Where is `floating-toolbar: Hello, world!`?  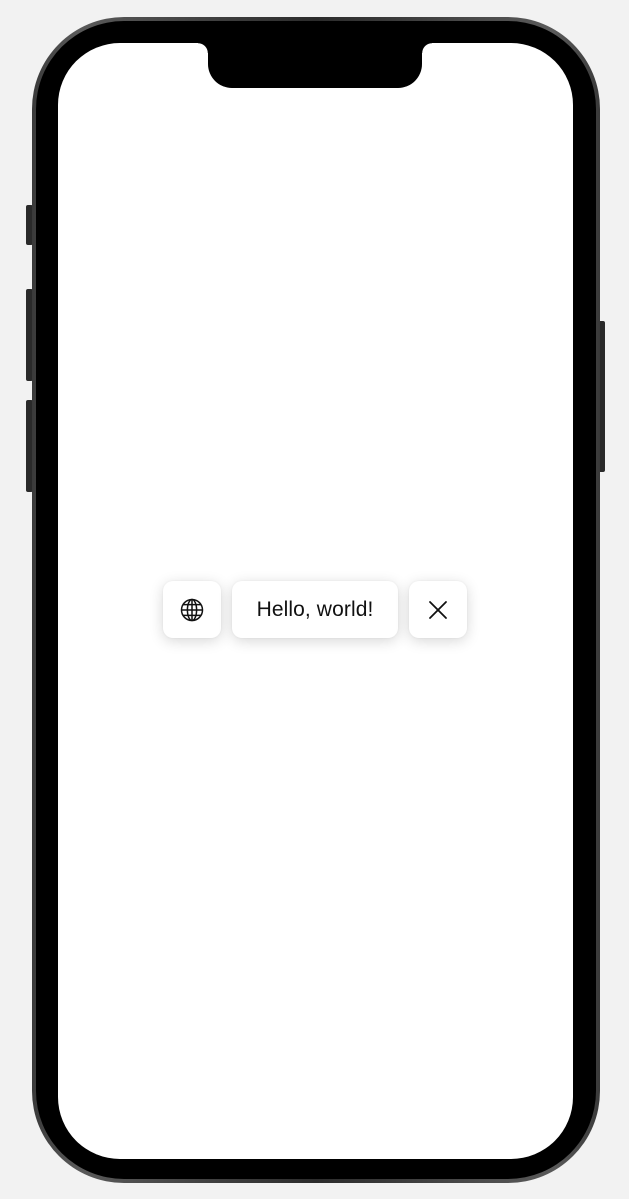 floating-toolbar: Hello, world! is located at coordinates (315, 609).